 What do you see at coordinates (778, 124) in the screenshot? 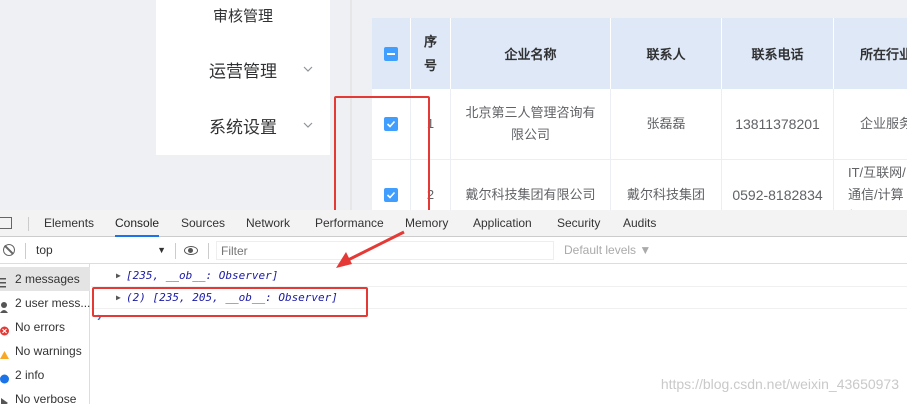
I see `cell-phone: 13811378201` at bounding box center [778, 124].